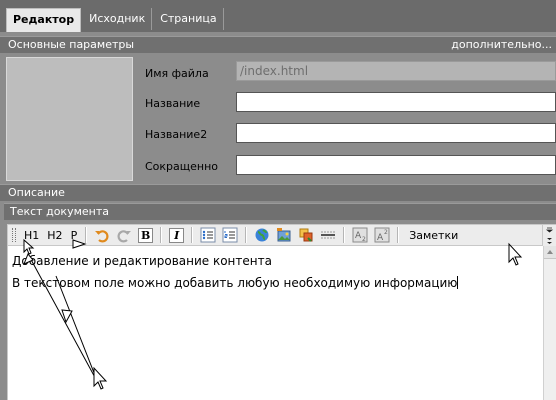 This screenshot has height=400, width=556. Describe the element at coordinates (177, 73) in the screenshot. I see `filename-label: Имя файла` at that location.